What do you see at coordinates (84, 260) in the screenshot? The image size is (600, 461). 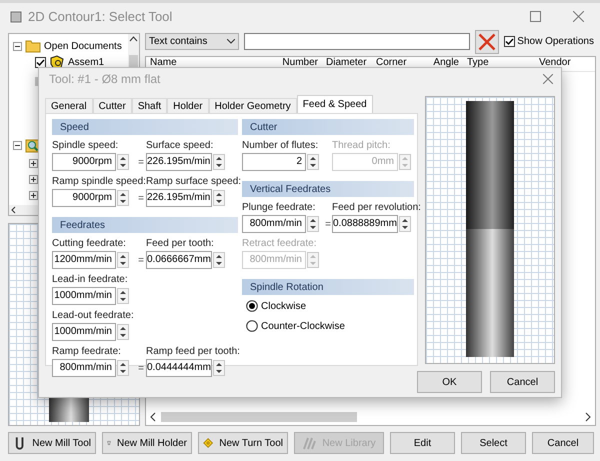 I see `number-field: 1200mm/min` at bounding box center [84, 260].